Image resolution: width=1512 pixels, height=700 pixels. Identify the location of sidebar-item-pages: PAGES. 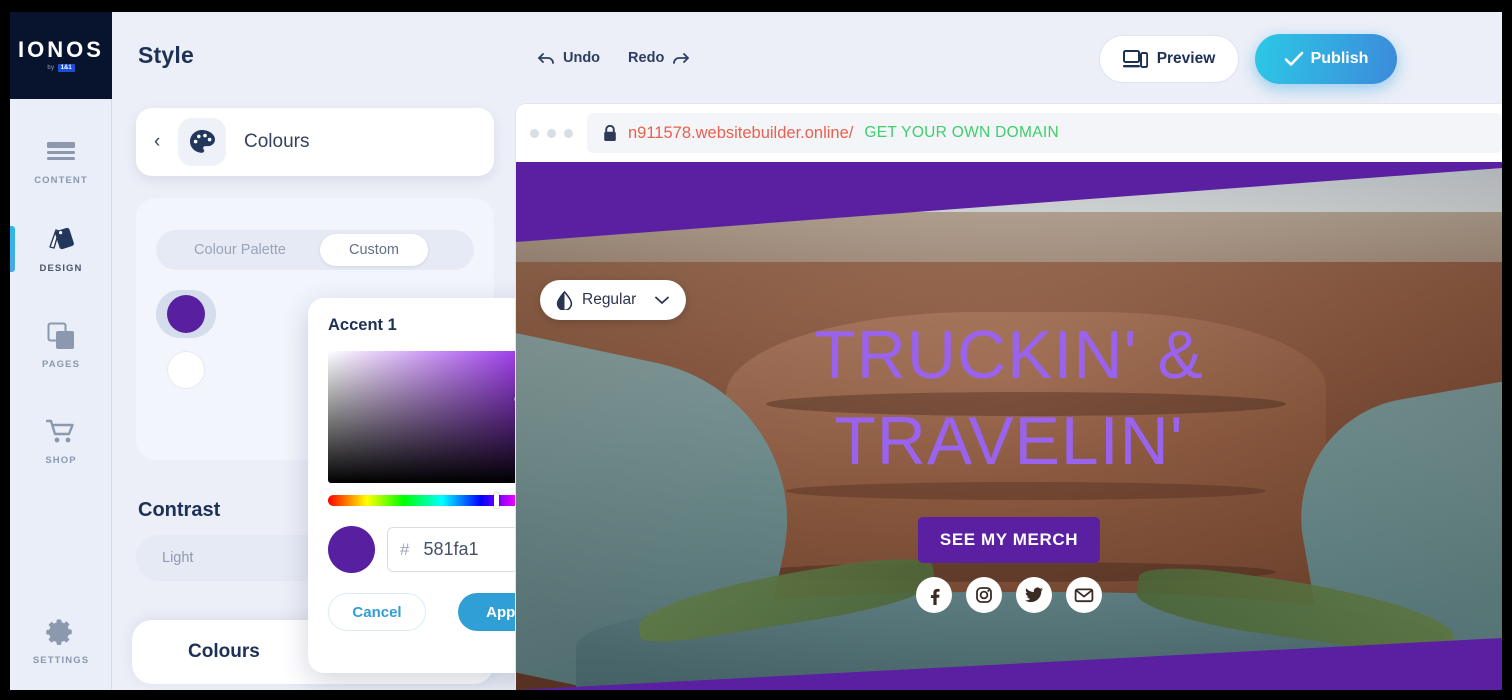
(61, 345).